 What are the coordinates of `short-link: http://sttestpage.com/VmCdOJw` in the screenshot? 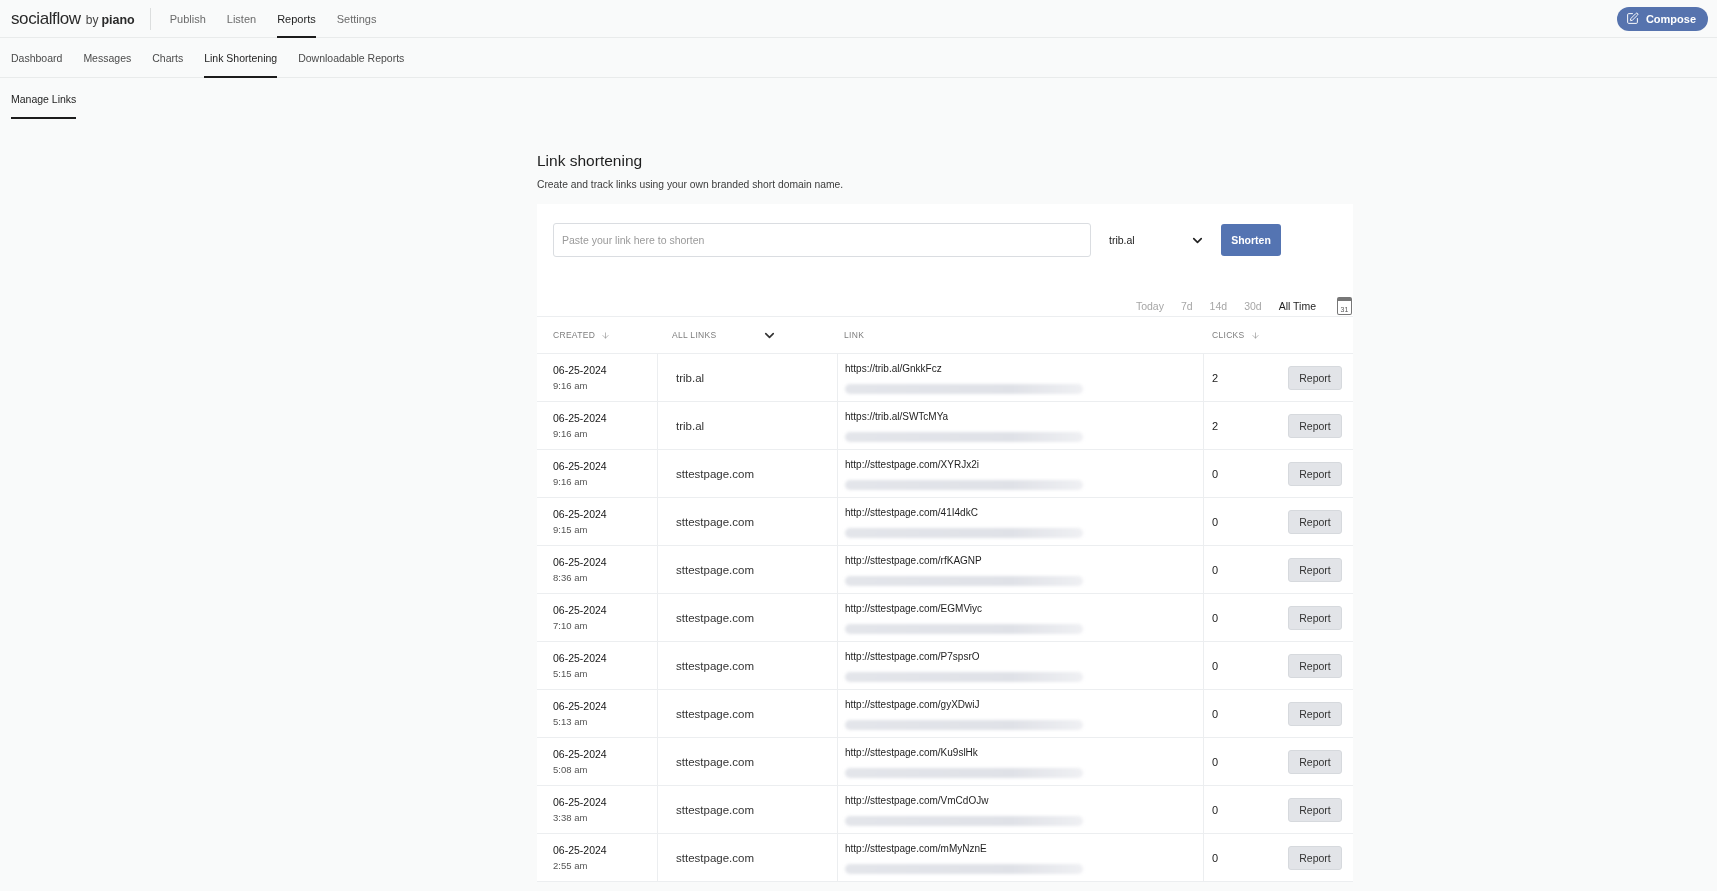 It's located at (917, 800).